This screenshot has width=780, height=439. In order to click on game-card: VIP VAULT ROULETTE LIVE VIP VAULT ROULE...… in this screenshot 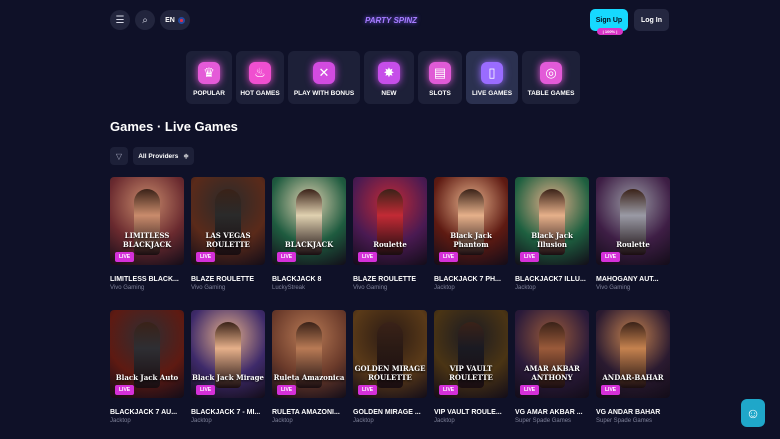, I will do `click(471, 367)`.